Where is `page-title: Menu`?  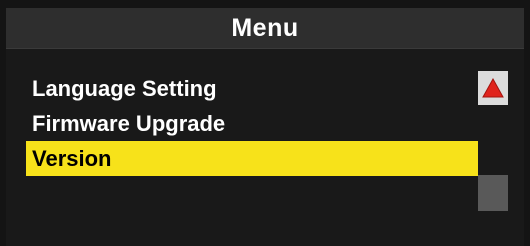
page-title: Menu is located at coordinates (265, 27).